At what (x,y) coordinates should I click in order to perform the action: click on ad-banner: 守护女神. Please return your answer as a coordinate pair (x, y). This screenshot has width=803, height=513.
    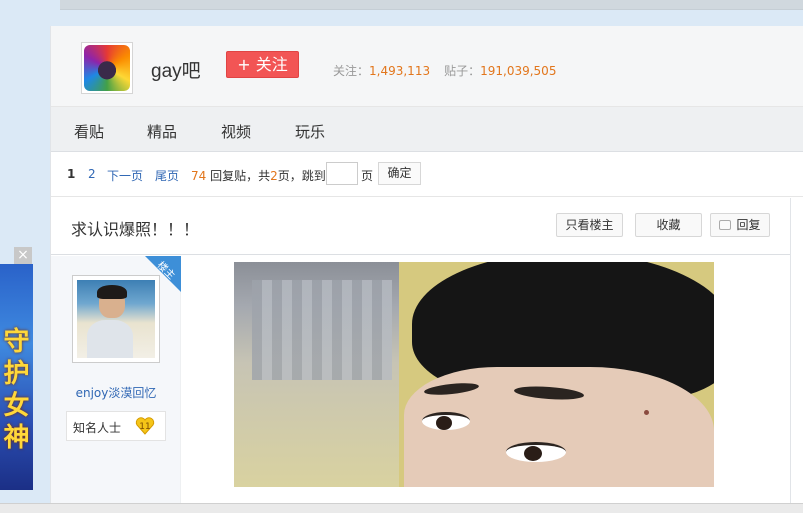
    Looking at the image, I should click on (16, 377).